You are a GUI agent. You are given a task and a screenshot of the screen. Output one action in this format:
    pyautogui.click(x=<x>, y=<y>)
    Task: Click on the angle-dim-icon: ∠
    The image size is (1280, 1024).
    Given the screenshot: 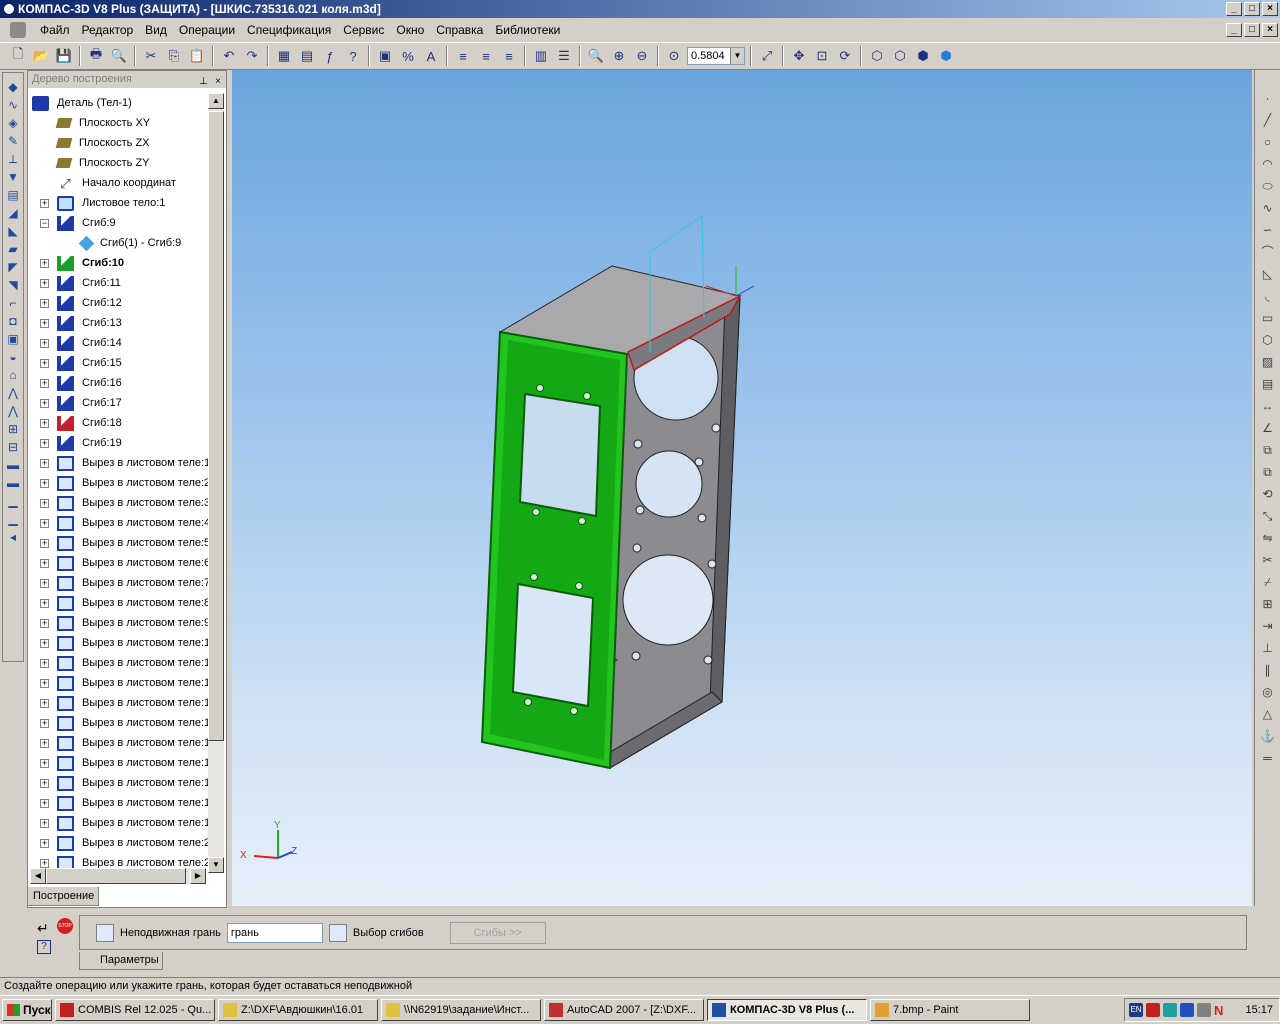 What is the action you would take?
    pyautogui.click(x=1268, y=428)
    